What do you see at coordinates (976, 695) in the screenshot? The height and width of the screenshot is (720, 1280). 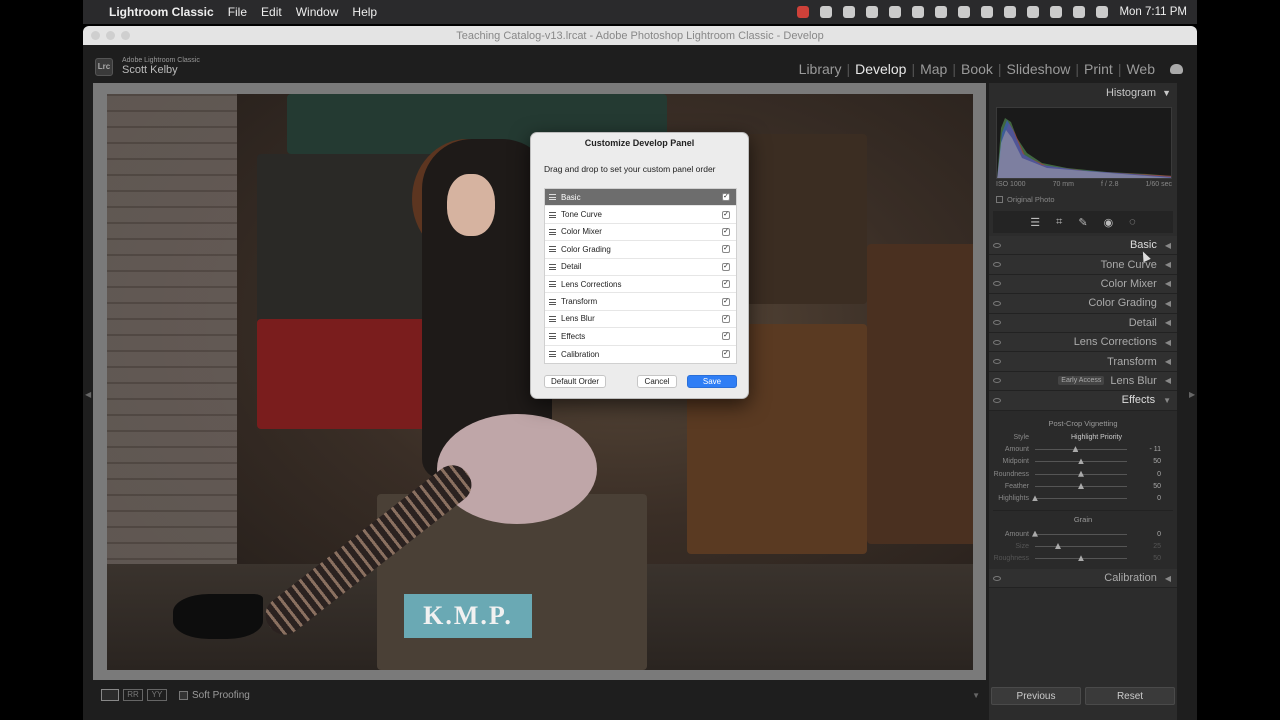 I see `toolbar-options-icon: ▼` at bounding box center [976, 695].